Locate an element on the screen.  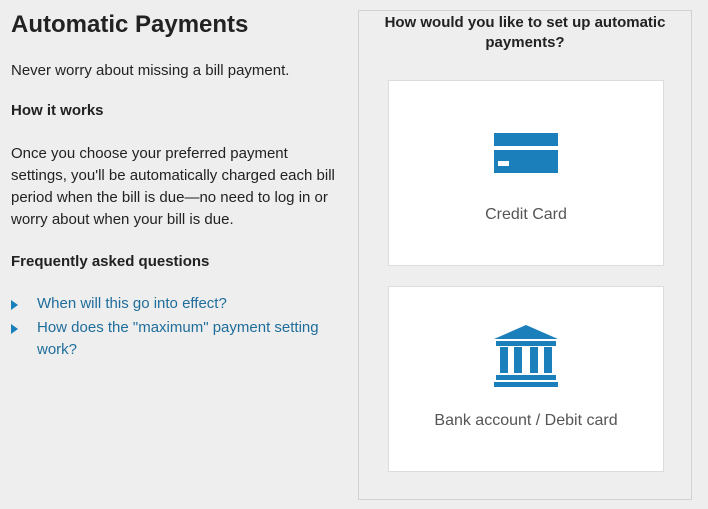
credit-card-option: Credit Card is located at coordinates (526, 173).